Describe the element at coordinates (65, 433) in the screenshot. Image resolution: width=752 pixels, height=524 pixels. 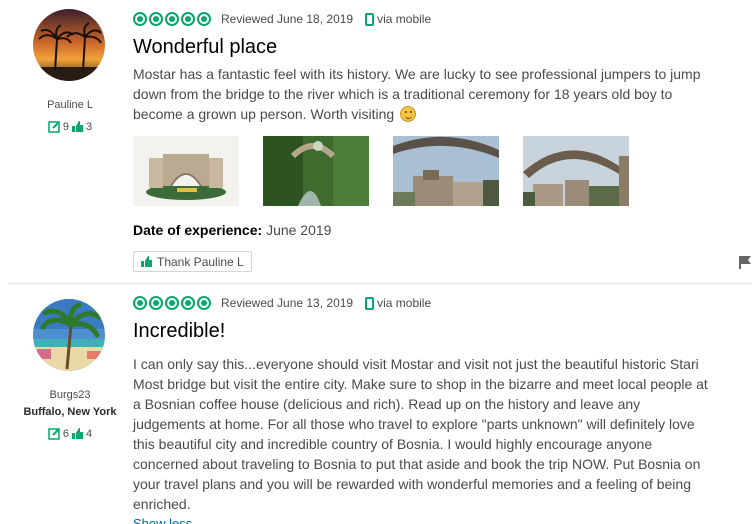
I see `review-count: 6` at that location.